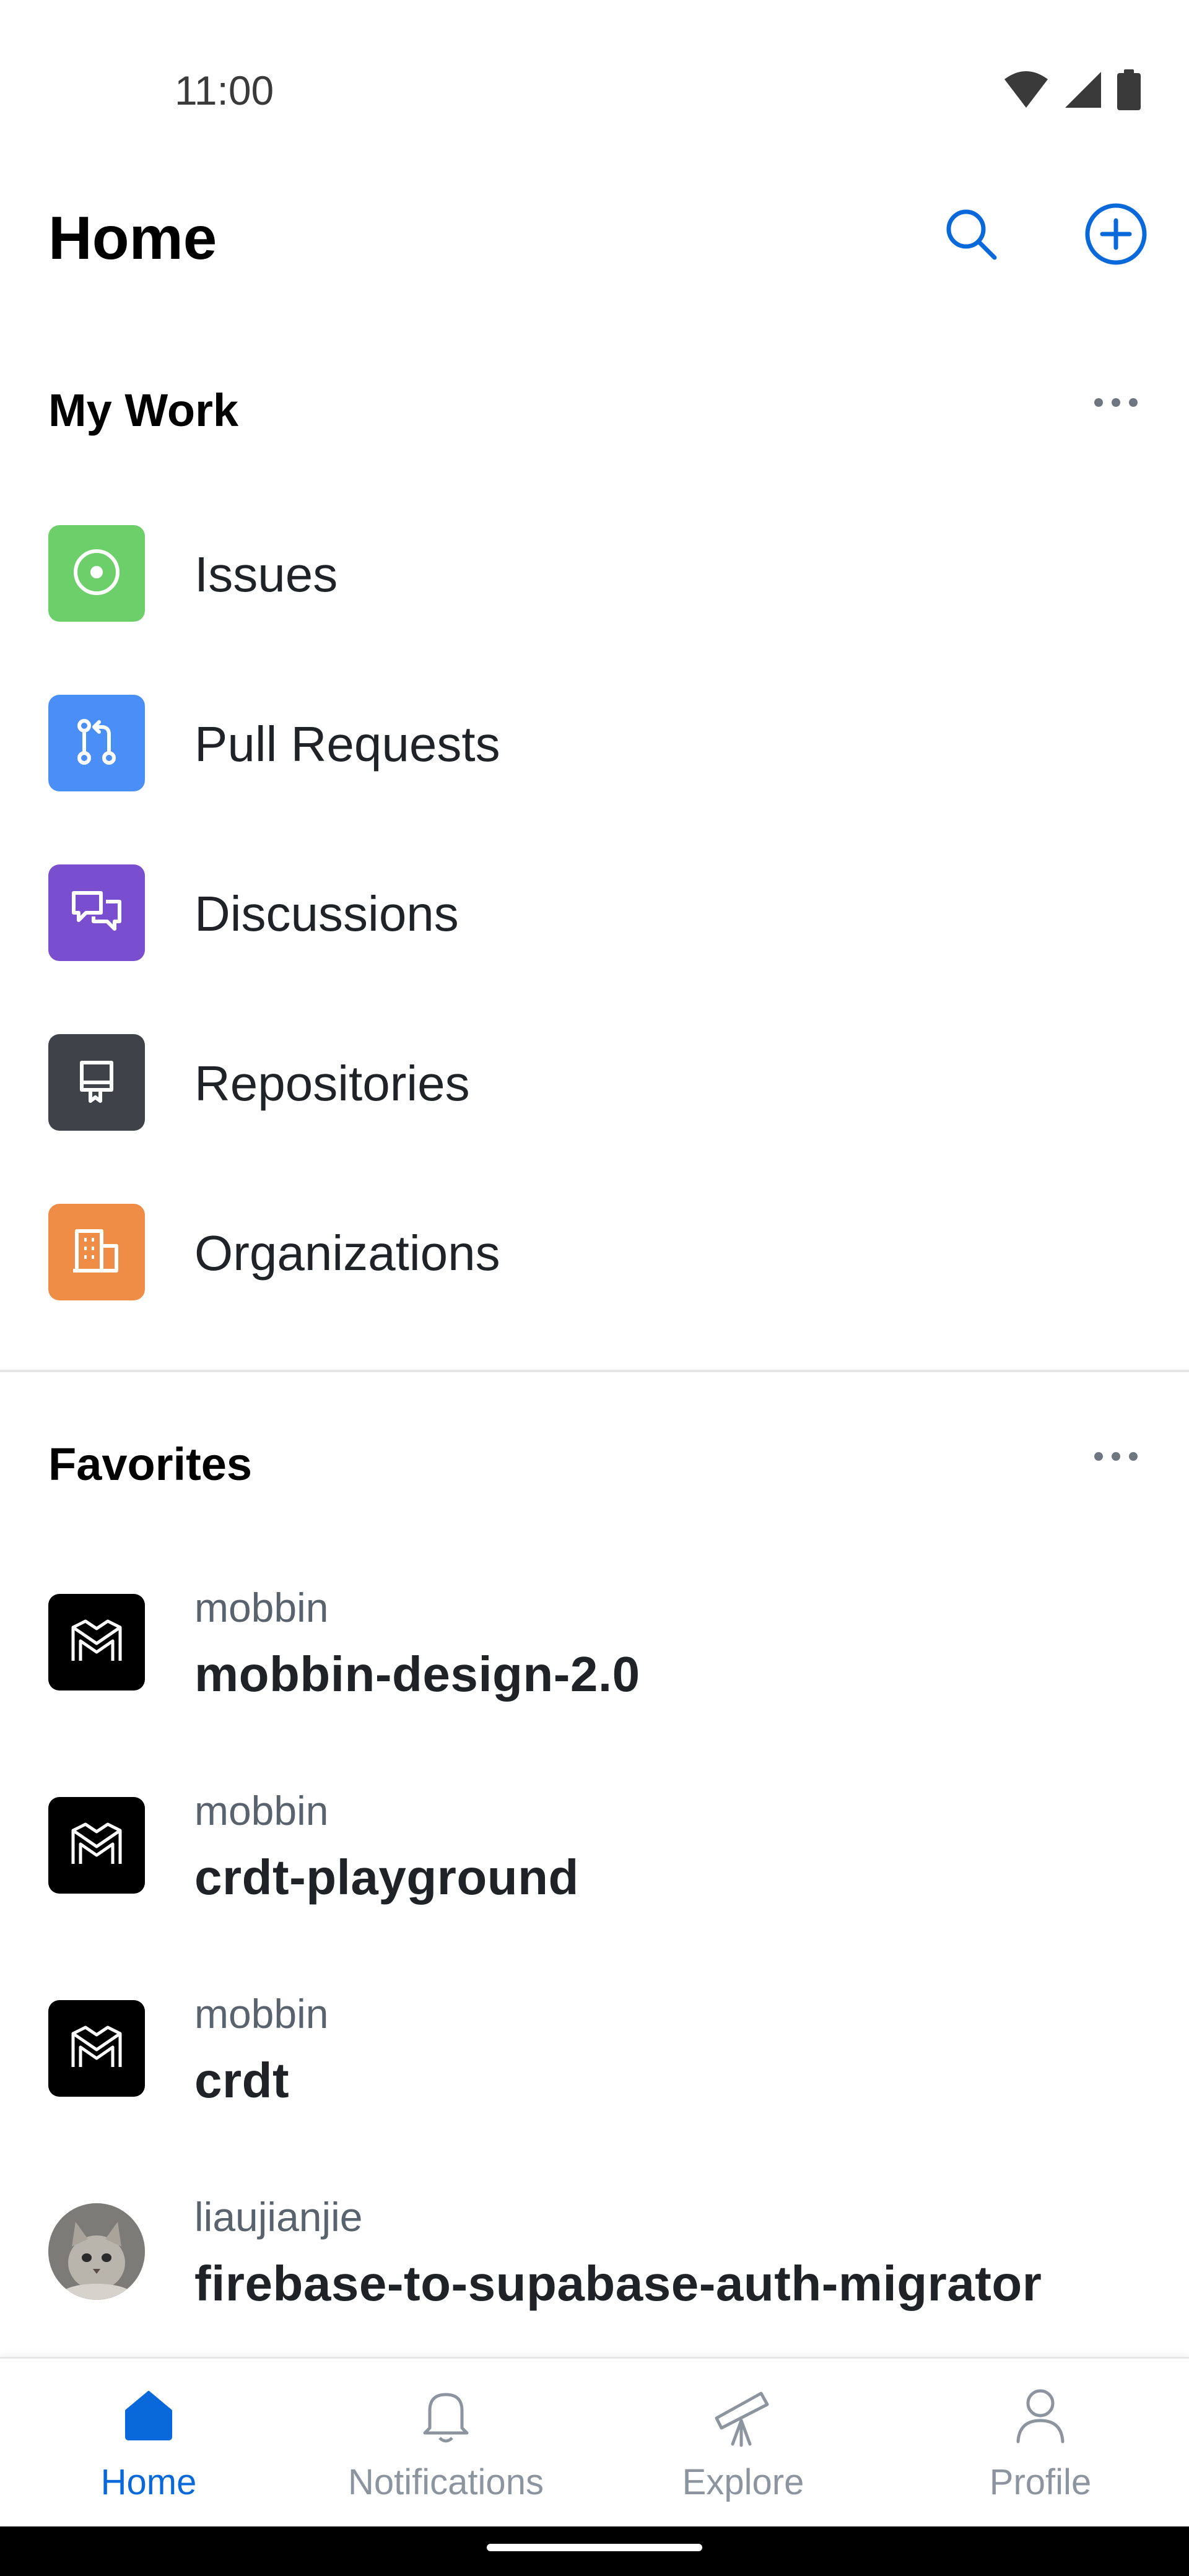 Image resolution: width=1189 pixels, height=2576 pixels. I want to click on nav-tab-label: Profile, so click(1040, 2482).